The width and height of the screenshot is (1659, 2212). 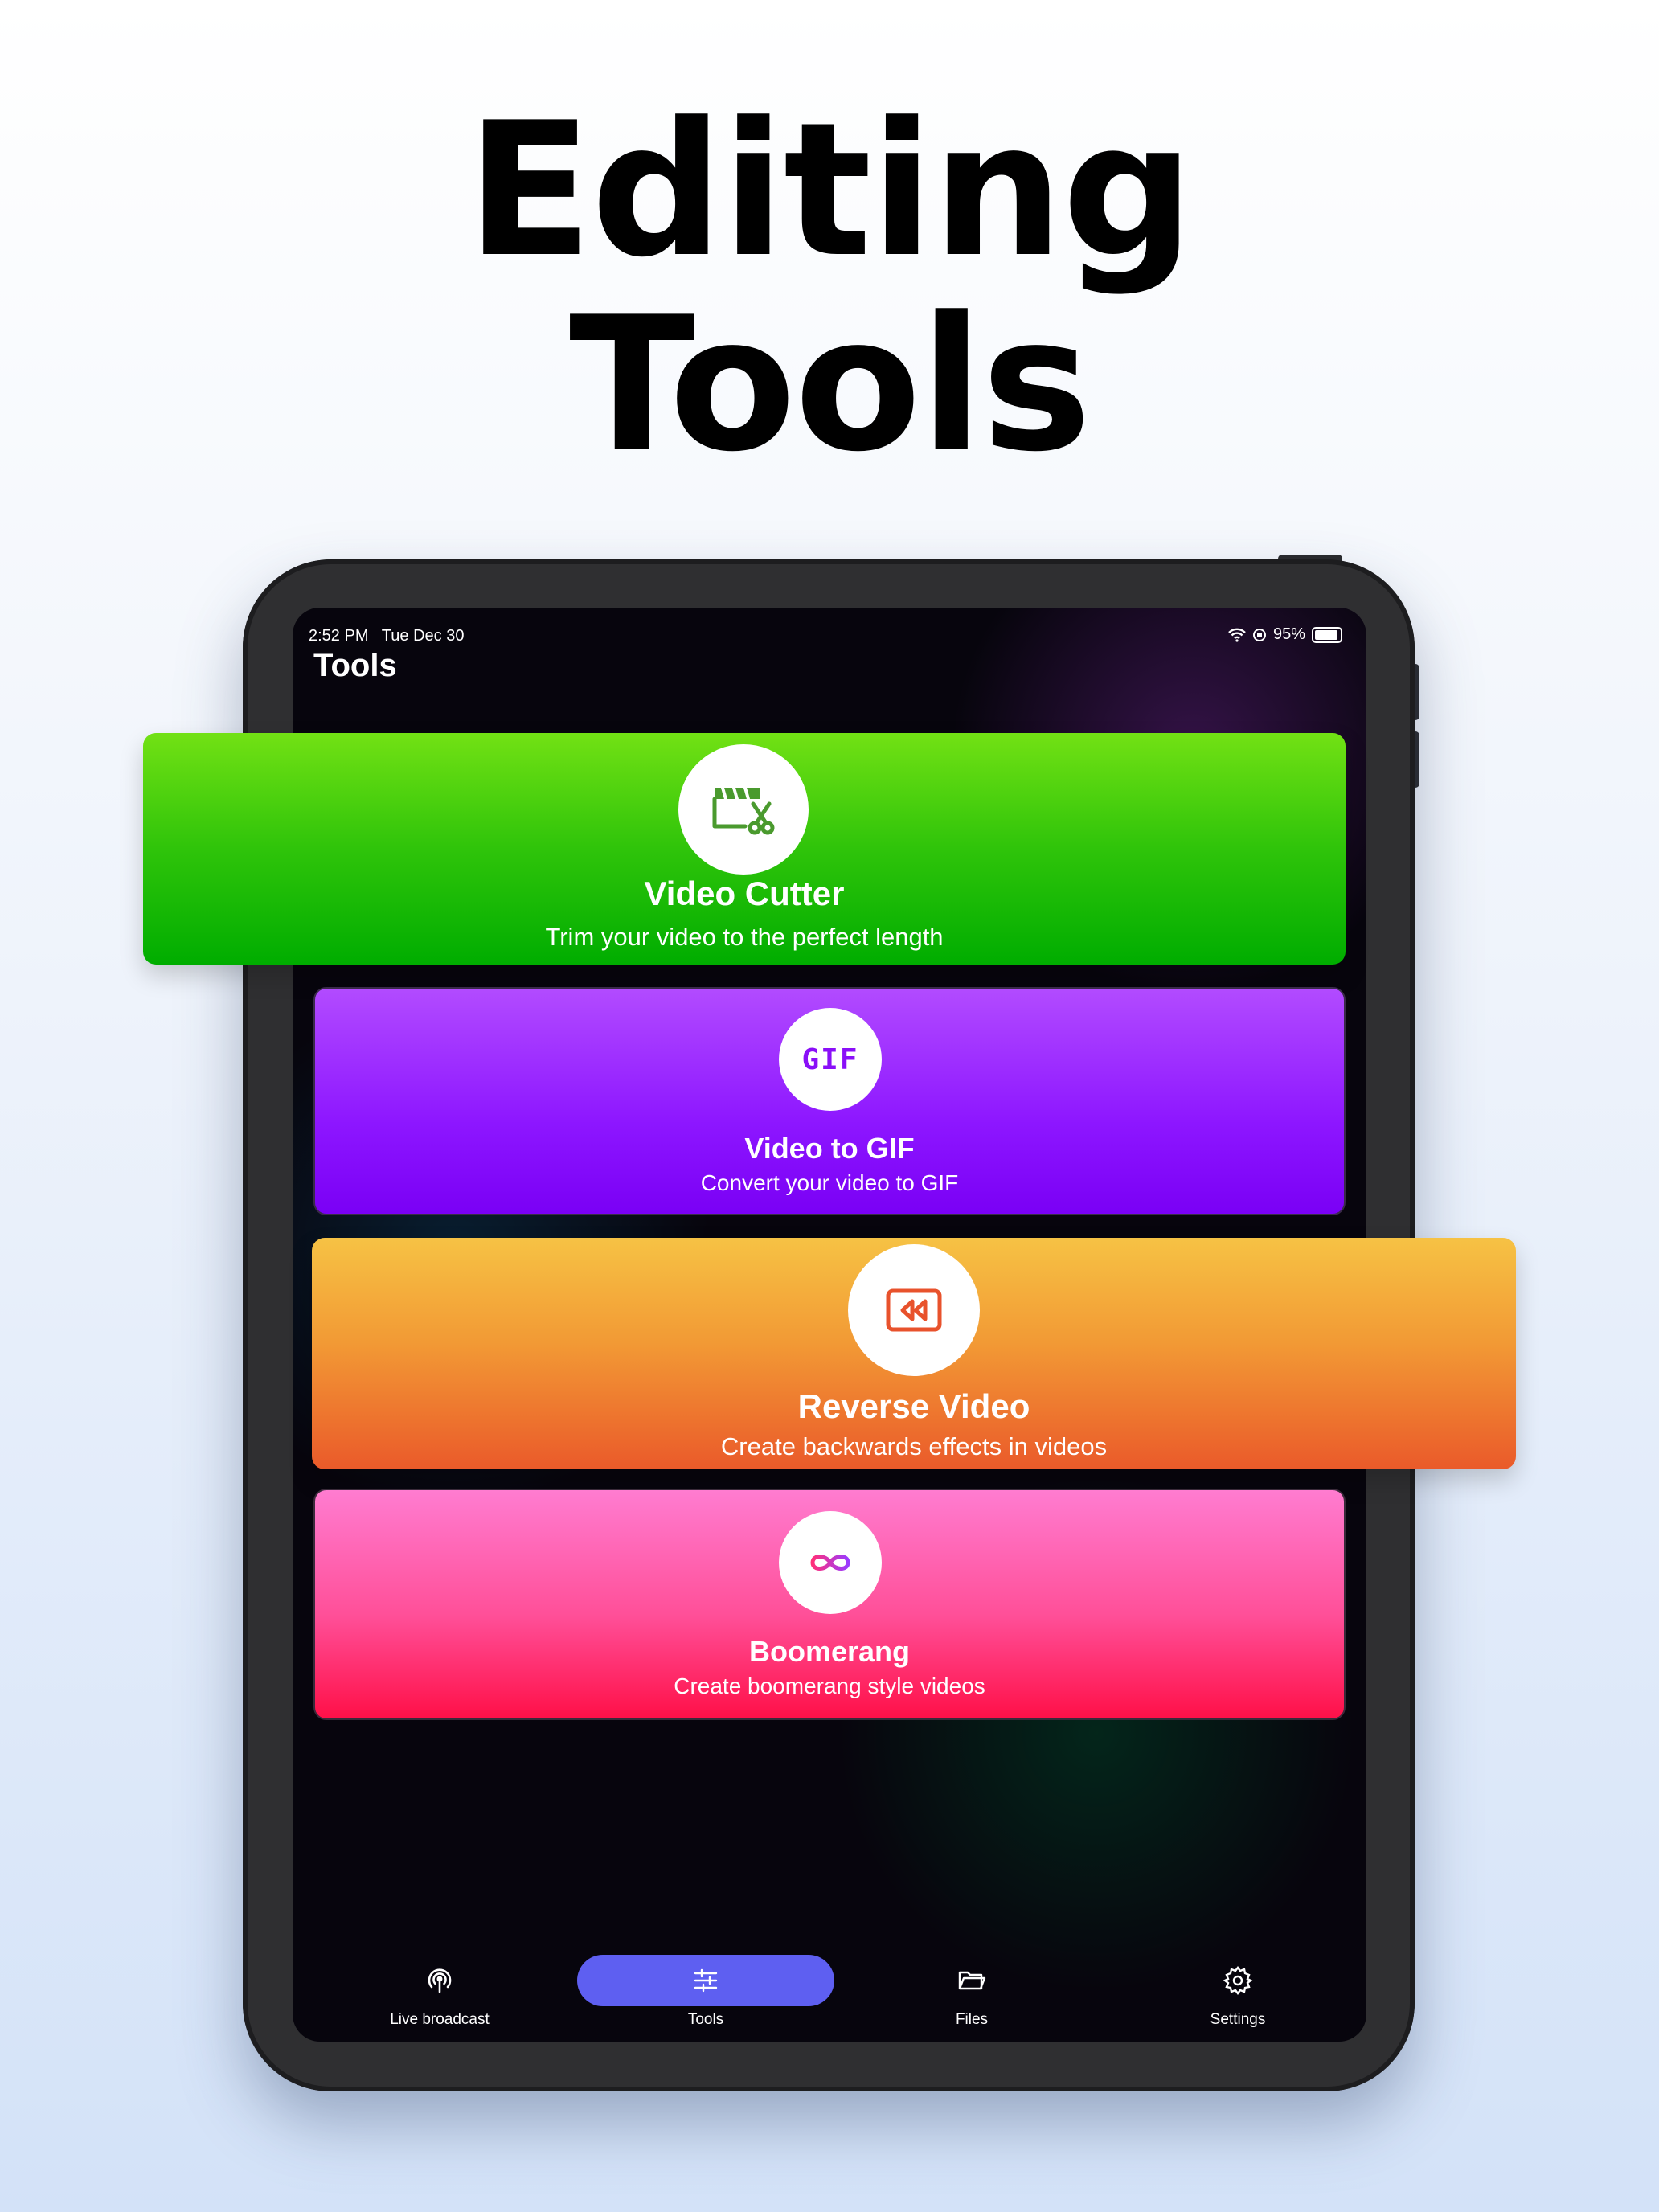 I want to click on gif-icon-badge: GIF, so click(x=830, y=1059).